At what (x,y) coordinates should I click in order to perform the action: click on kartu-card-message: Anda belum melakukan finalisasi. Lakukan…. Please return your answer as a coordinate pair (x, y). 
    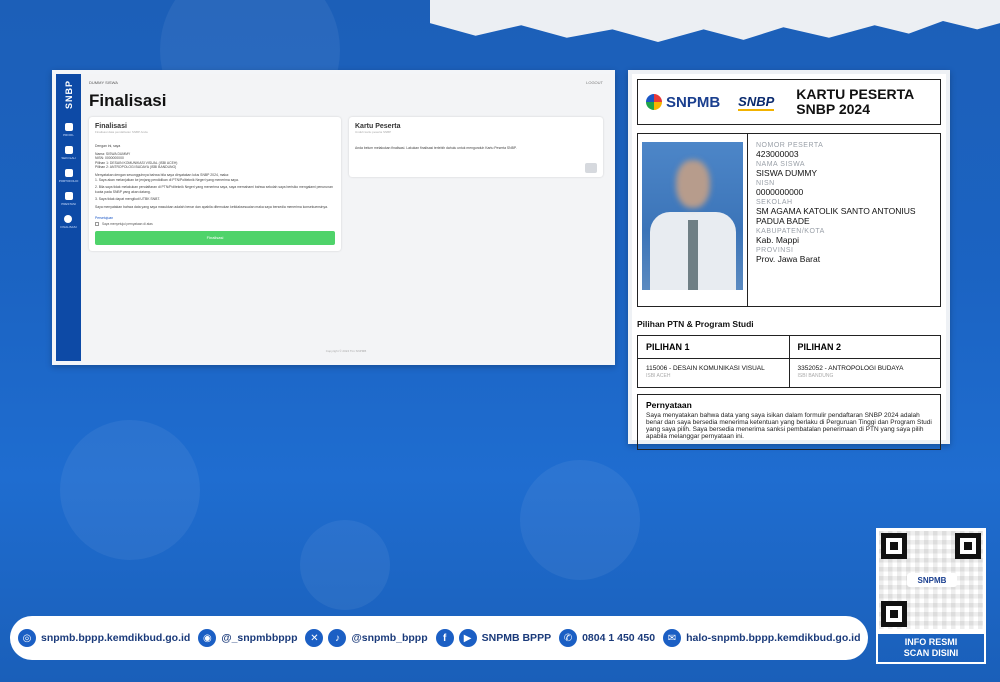
    Looking at the image, I should click on (436, 148).